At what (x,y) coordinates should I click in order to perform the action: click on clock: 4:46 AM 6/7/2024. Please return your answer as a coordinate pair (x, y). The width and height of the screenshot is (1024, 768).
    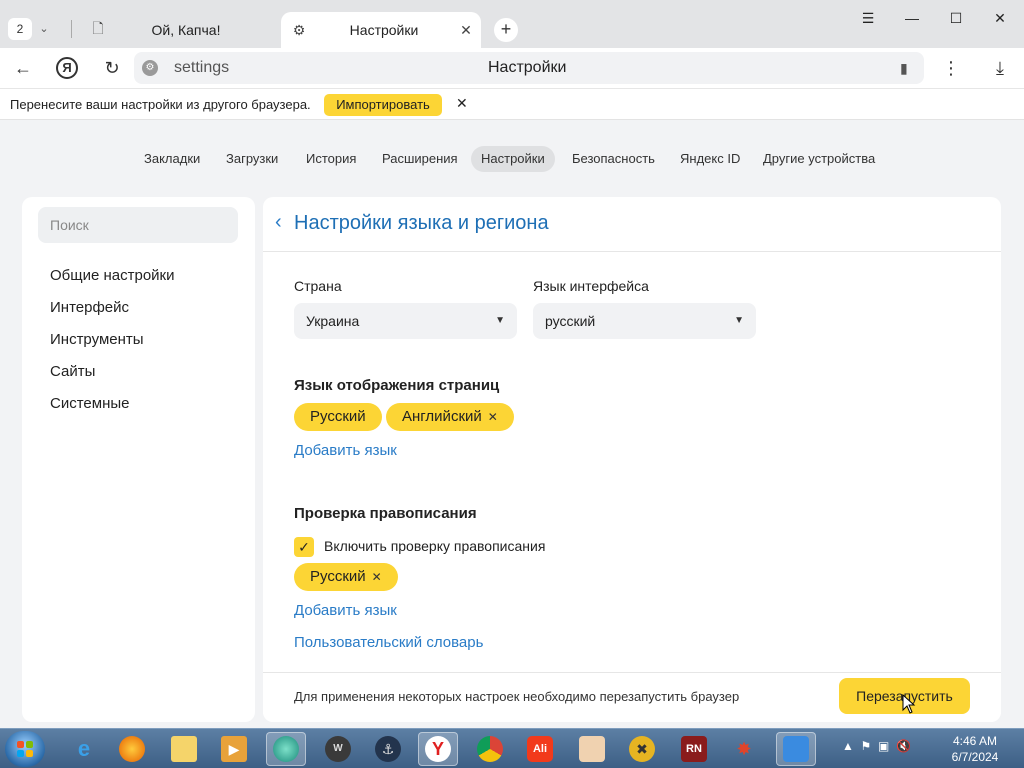
    Looking at the image, I should click on (975, 749).